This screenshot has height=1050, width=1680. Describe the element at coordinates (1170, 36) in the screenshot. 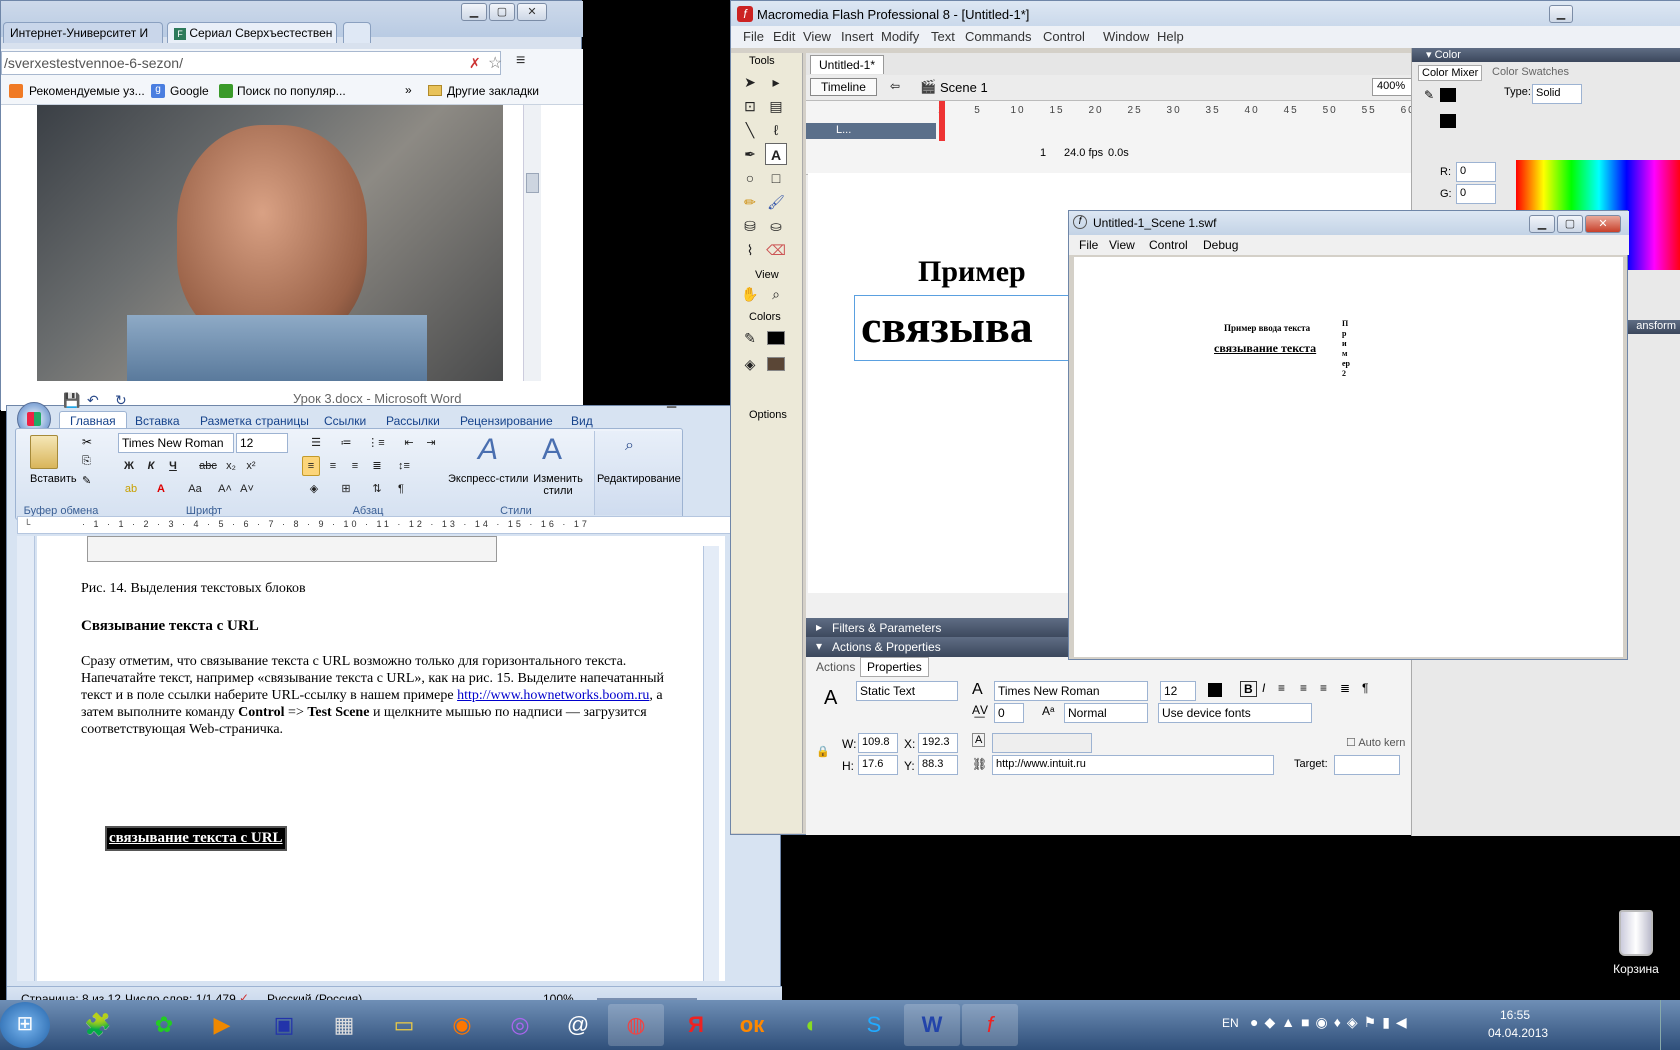

I see `menu-help: Help` at that location.